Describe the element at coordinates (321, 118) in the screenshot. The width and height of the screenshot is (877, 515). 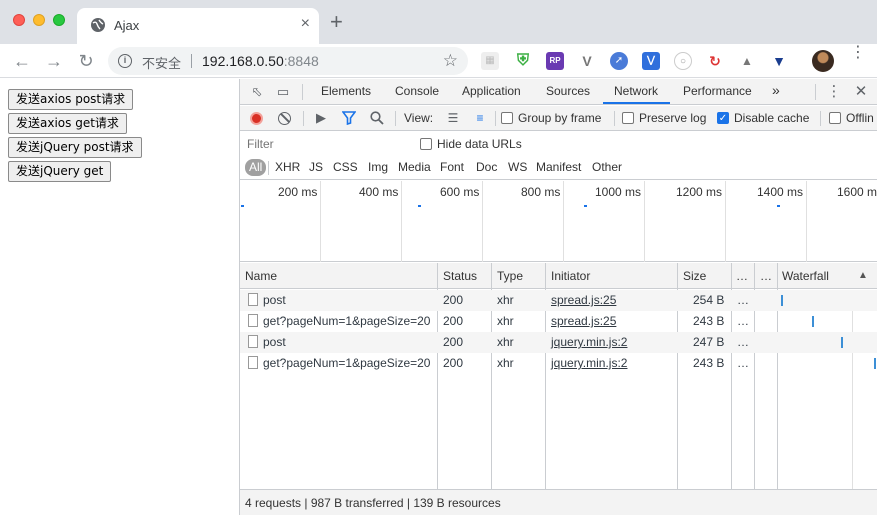
I see `screenshot-camera-icon: ▶` at that location.